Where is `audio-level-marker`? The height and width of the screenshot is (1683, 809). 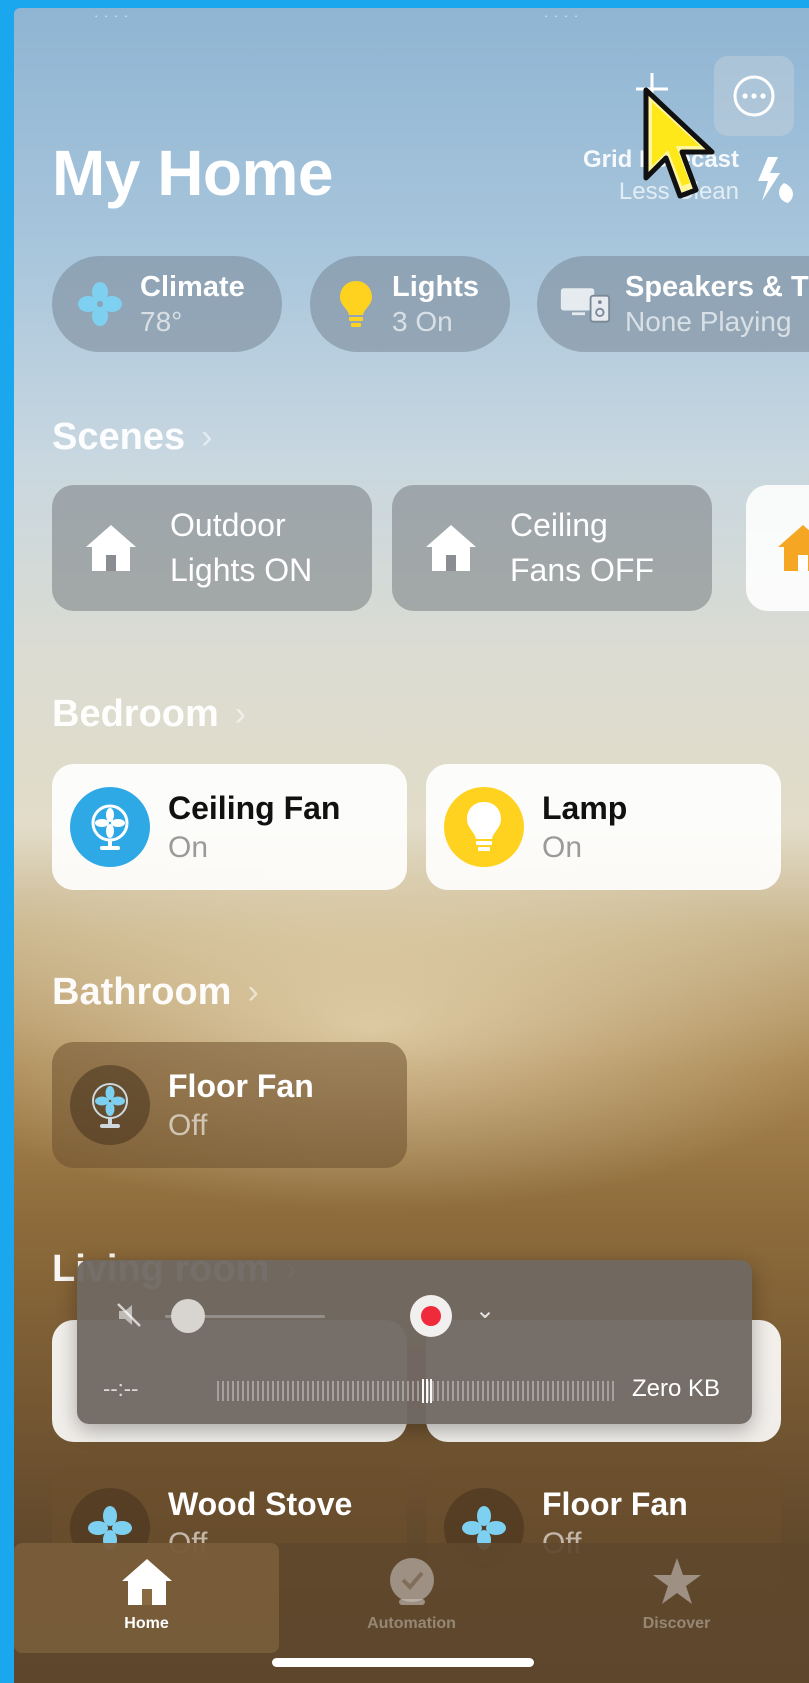 audio-level-marker is located at coordinates (427, 1391).